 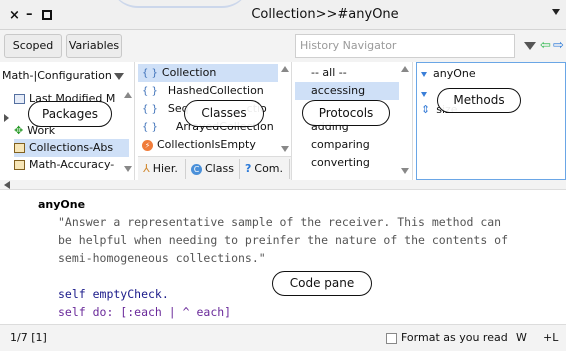 What do you see at coordinates (322, 283) in the screenshot?
I see `annotation-code-pane: Code pane` at bounding box center [322, 283].